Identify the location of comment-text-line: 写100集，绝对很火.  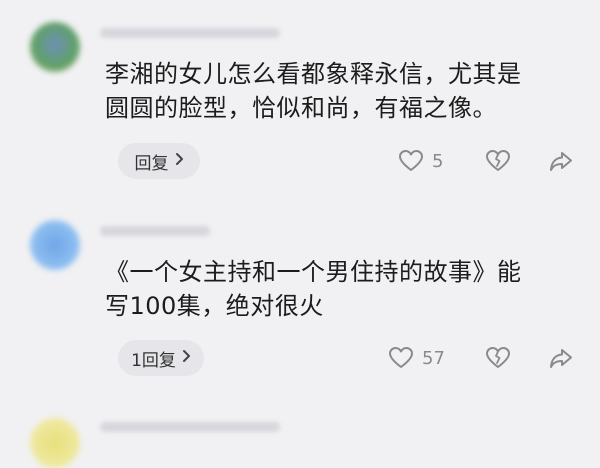
(214, 306).